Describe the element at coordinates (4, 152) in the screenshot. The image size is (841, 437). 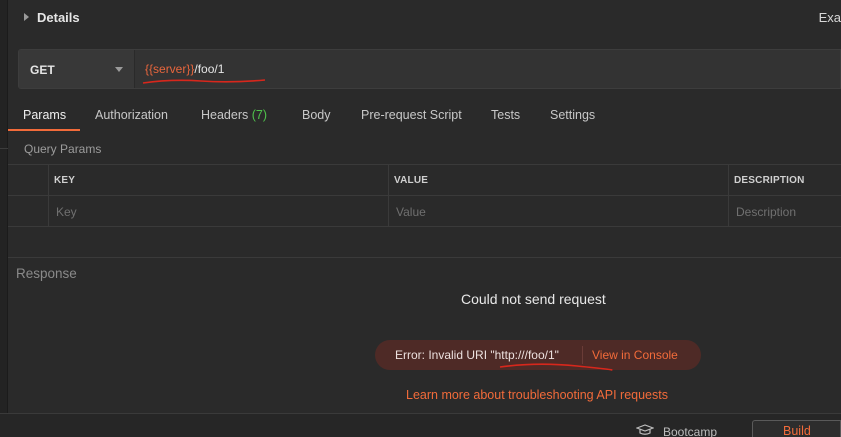
I see `rail-divider` at that location.